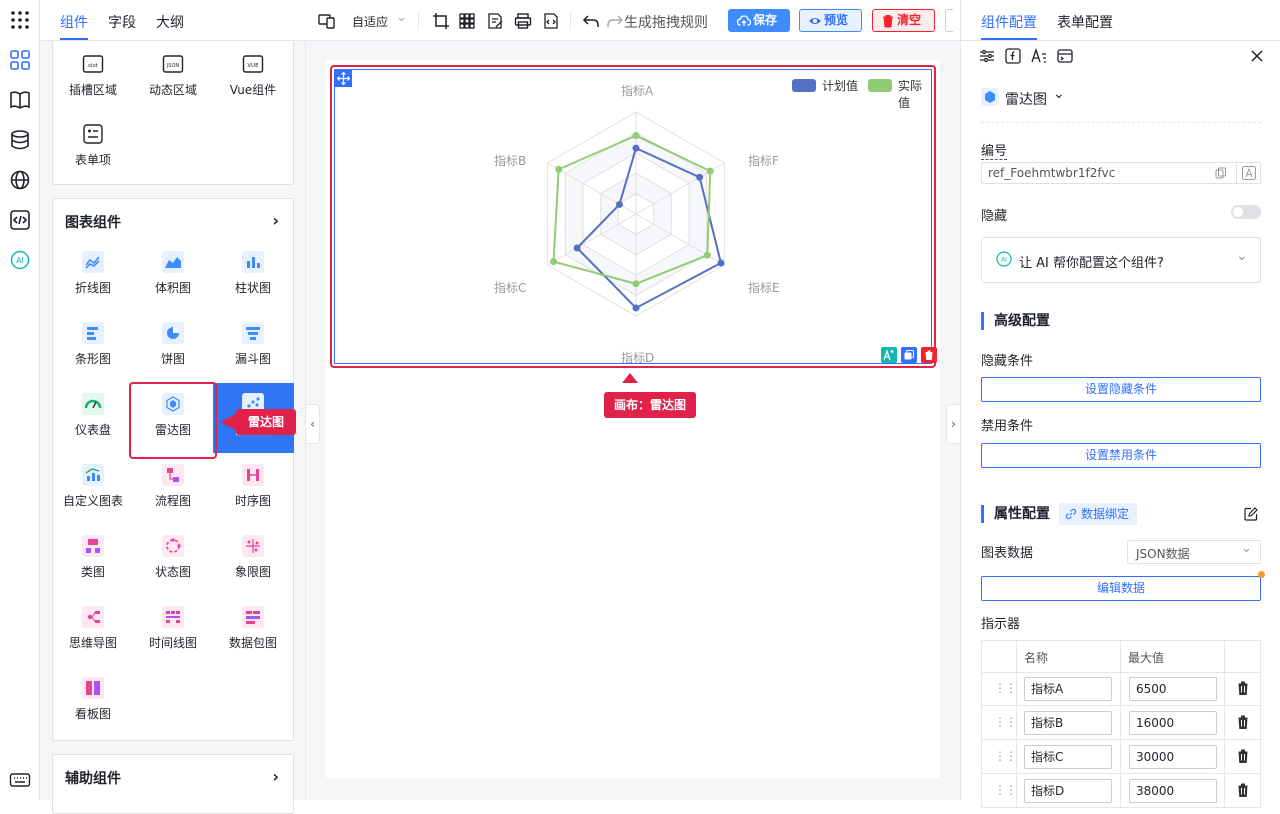  What do you see at coordinates (253, 489) in the screenshot?
I see `component-sequence-chart: 时序图` at bounding box center [253, 489].